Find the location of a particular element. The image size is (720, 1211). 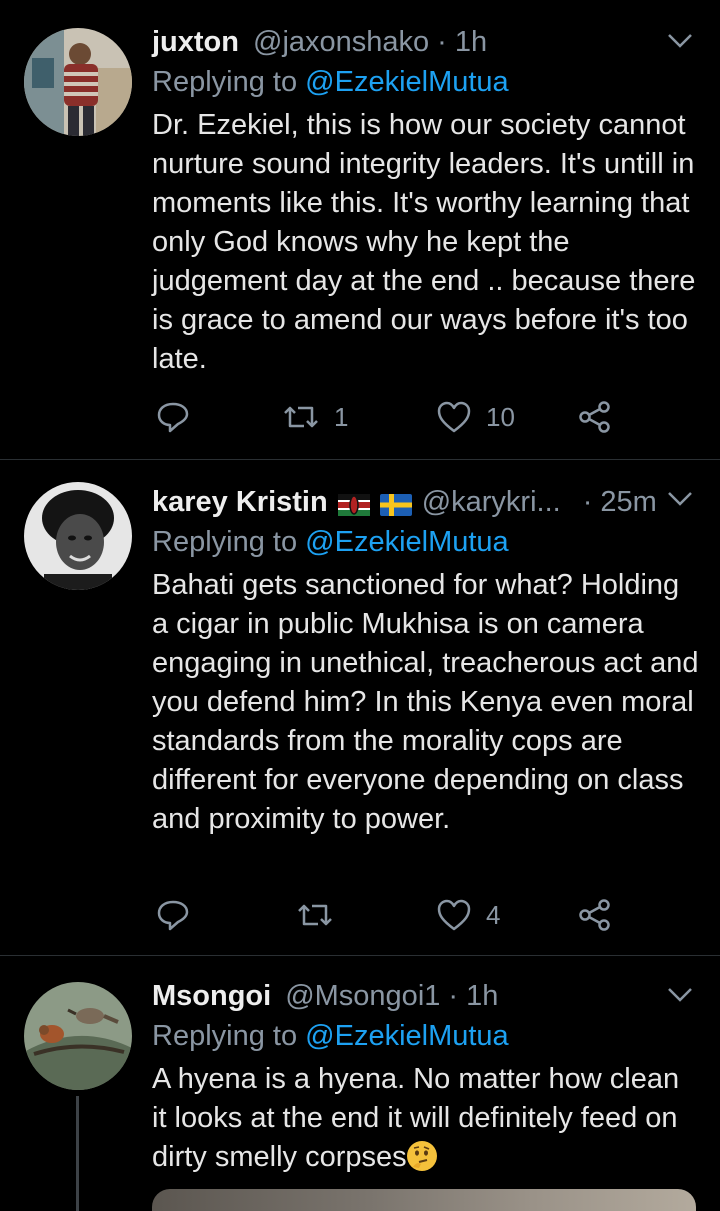

retweet-button: 1 is located at coordinates (315, 417).